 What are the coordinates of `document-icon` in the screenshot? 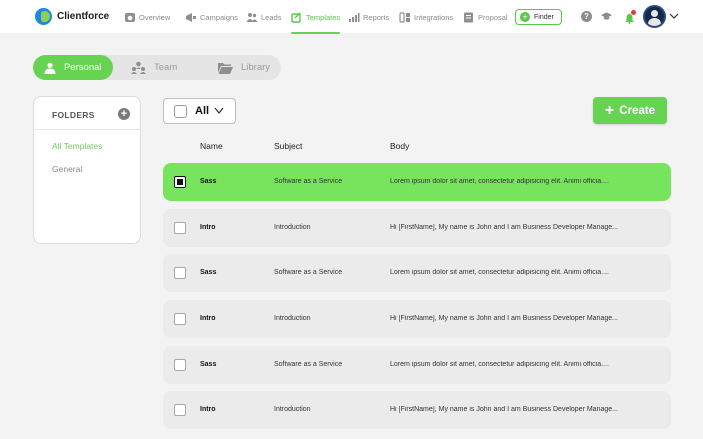 It's located at (468, 17).